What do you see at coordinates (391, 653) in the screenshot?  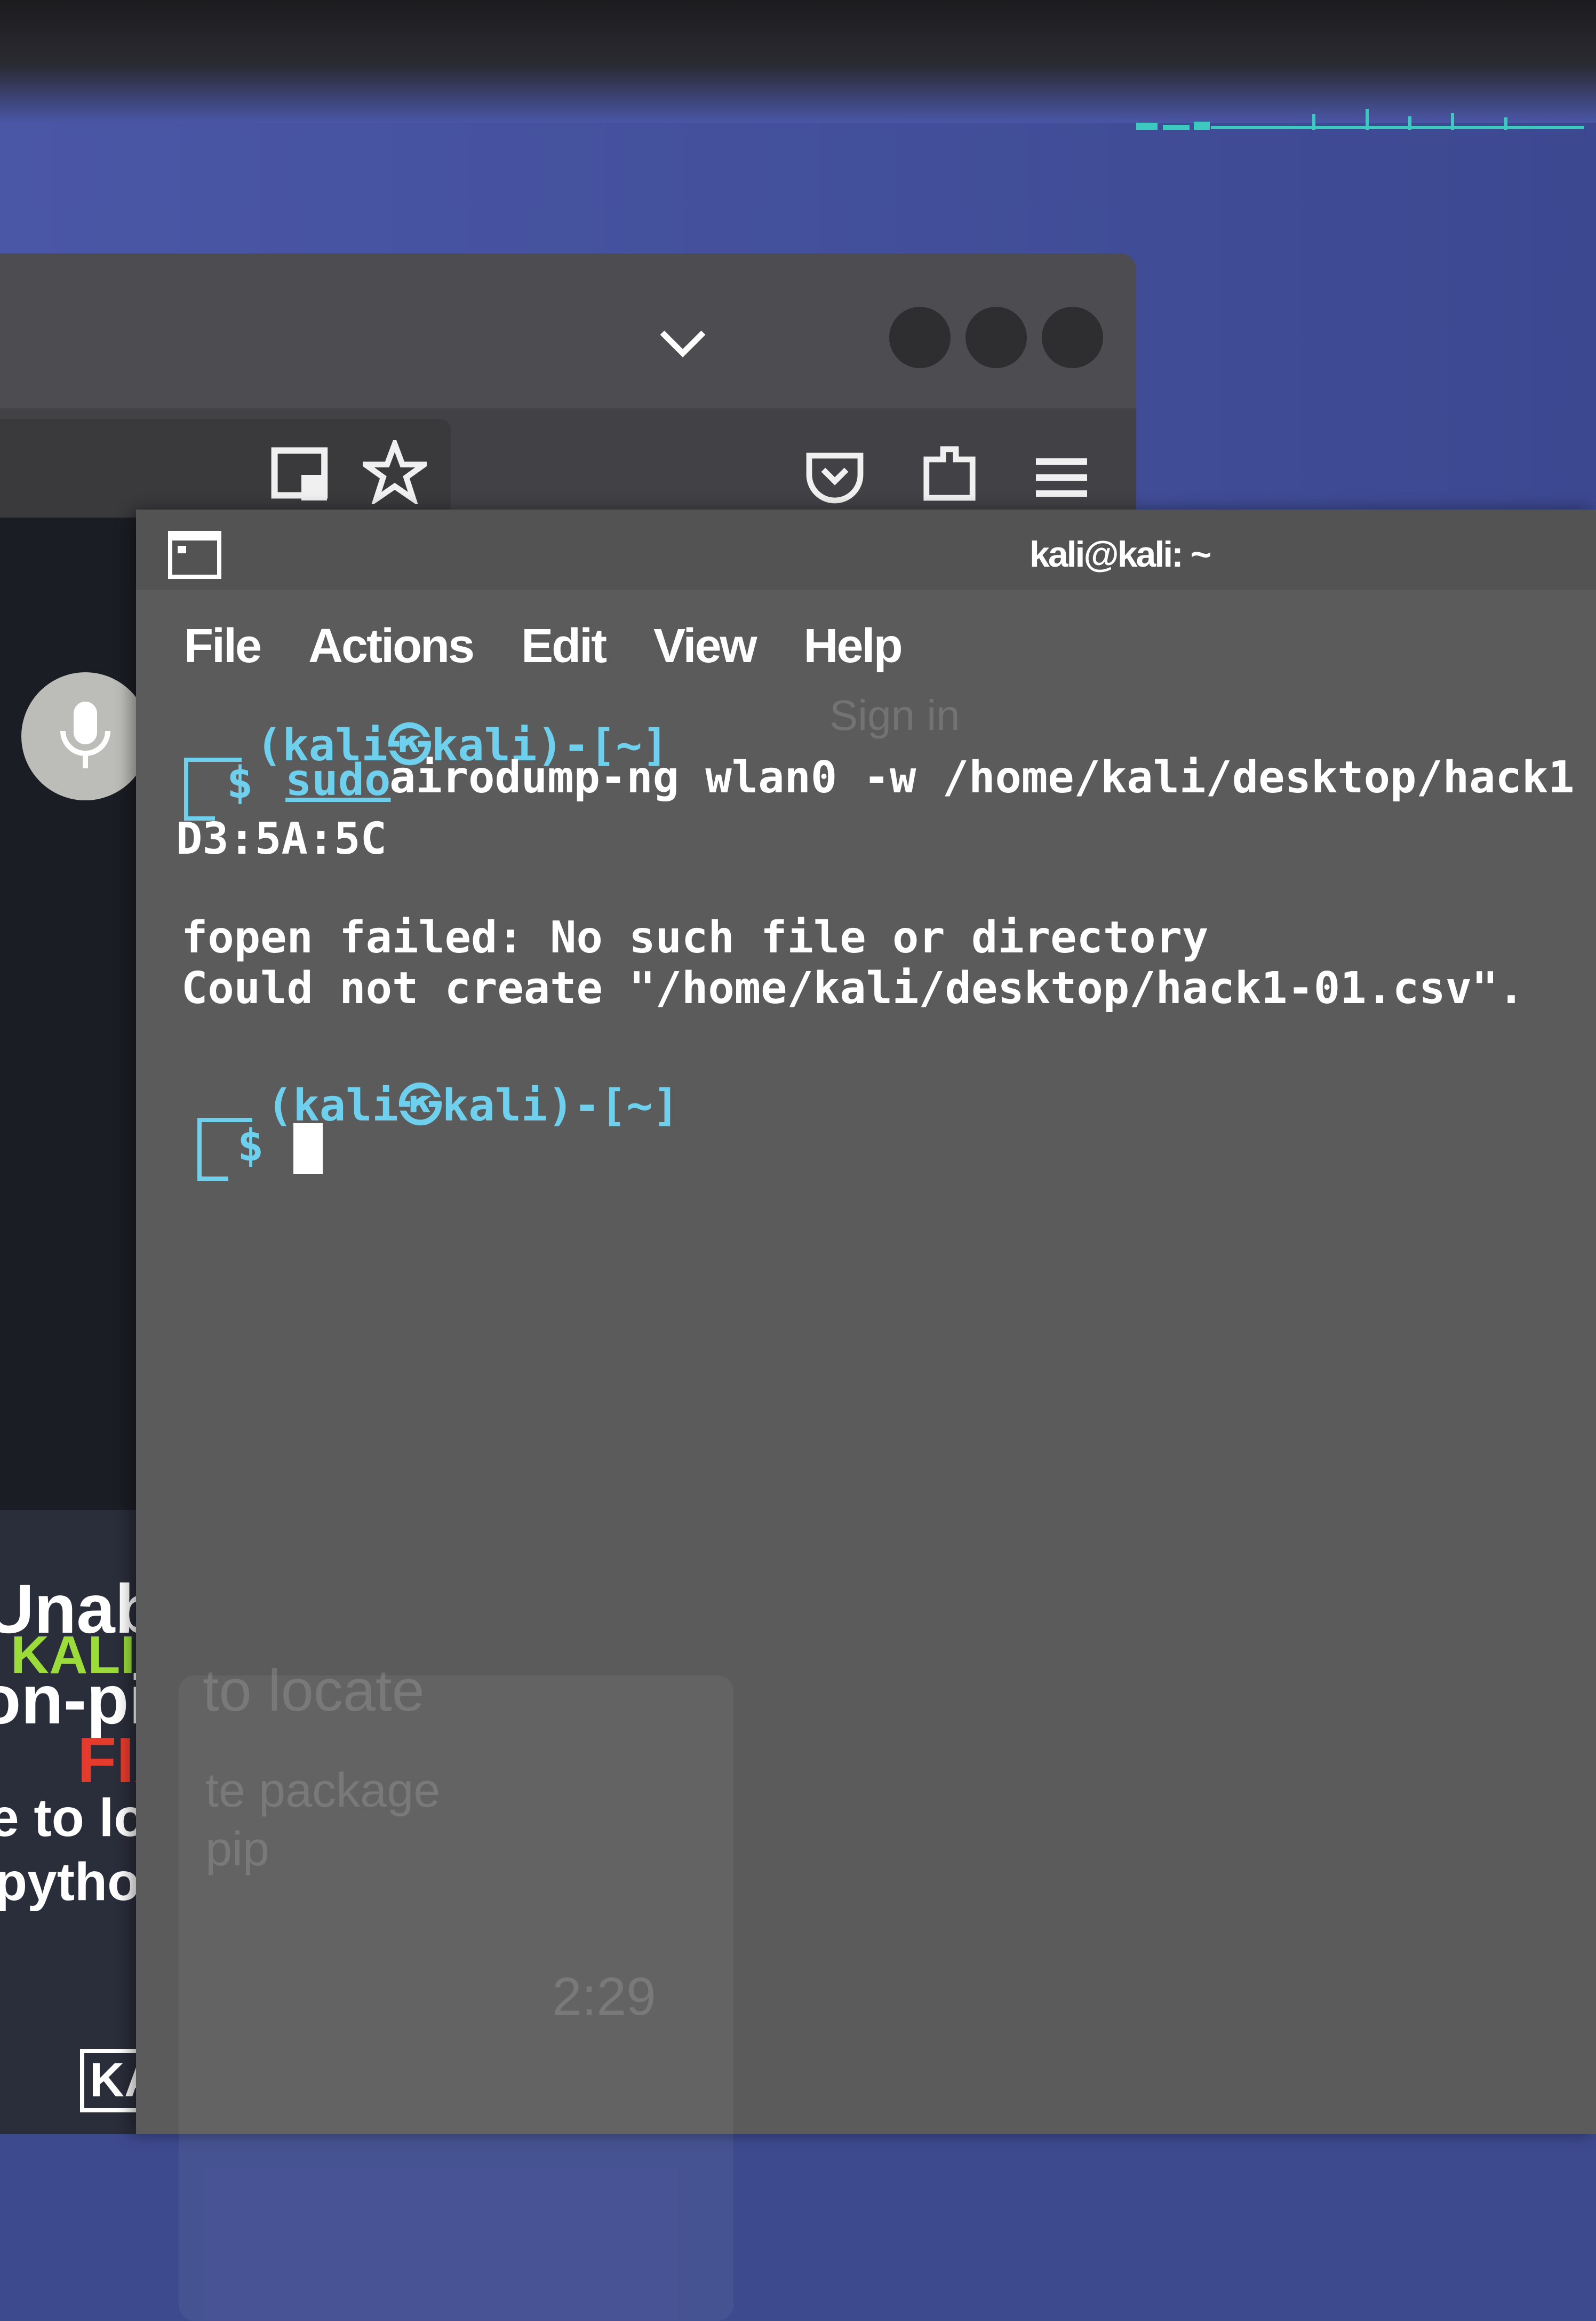 I see `menu-actions: Actions` at bounding box center [391, 653].